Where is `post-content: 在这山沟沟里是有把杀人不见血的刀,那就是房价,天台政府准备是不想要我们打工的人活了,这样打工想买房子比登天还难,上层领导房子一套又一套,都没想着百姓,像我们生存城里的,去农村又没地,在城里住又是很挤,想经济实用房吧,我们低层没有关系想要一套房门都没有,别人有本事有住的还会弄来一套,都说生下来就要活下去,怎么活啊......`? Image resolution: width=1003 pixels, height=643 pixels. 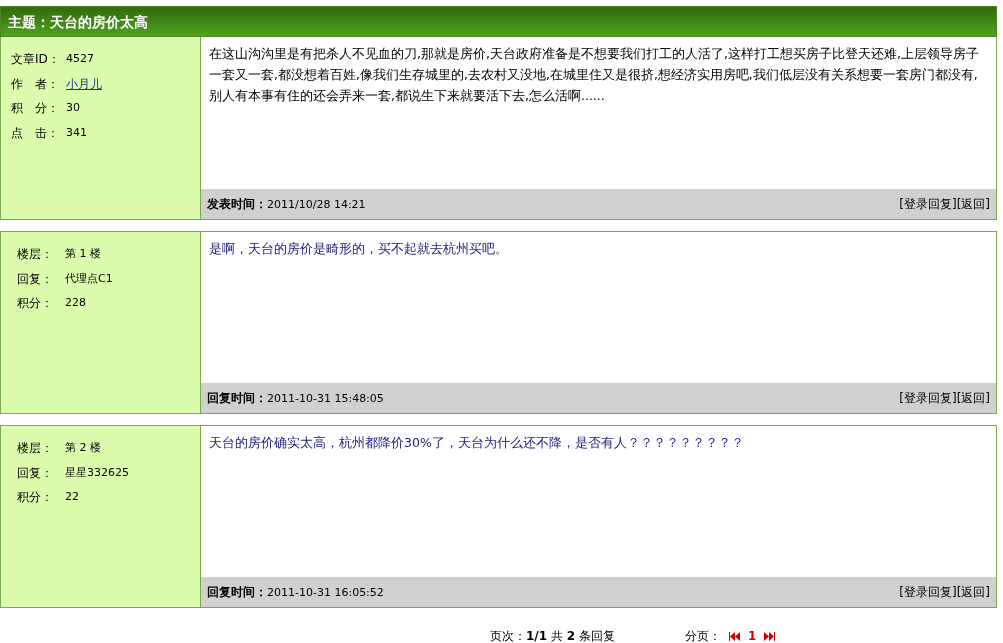
post-content: 在这山沟沟里是有把杀人不见血的刀,那就是房价,天台政府准备是不想要我们打工的人活了,这样打工想买房子比登天还难,上层领导房子一套又一套,都没想着百姓,像我们生存城里的,去农村又没地,在城里住又是很挤,想经济实用房吧,我们低层没有关系想要一套房门都没有,别人有本事有住的还会弄来一套,都说生下来就要活下去,怎么活啊...... is located at coordinates (594, 75).